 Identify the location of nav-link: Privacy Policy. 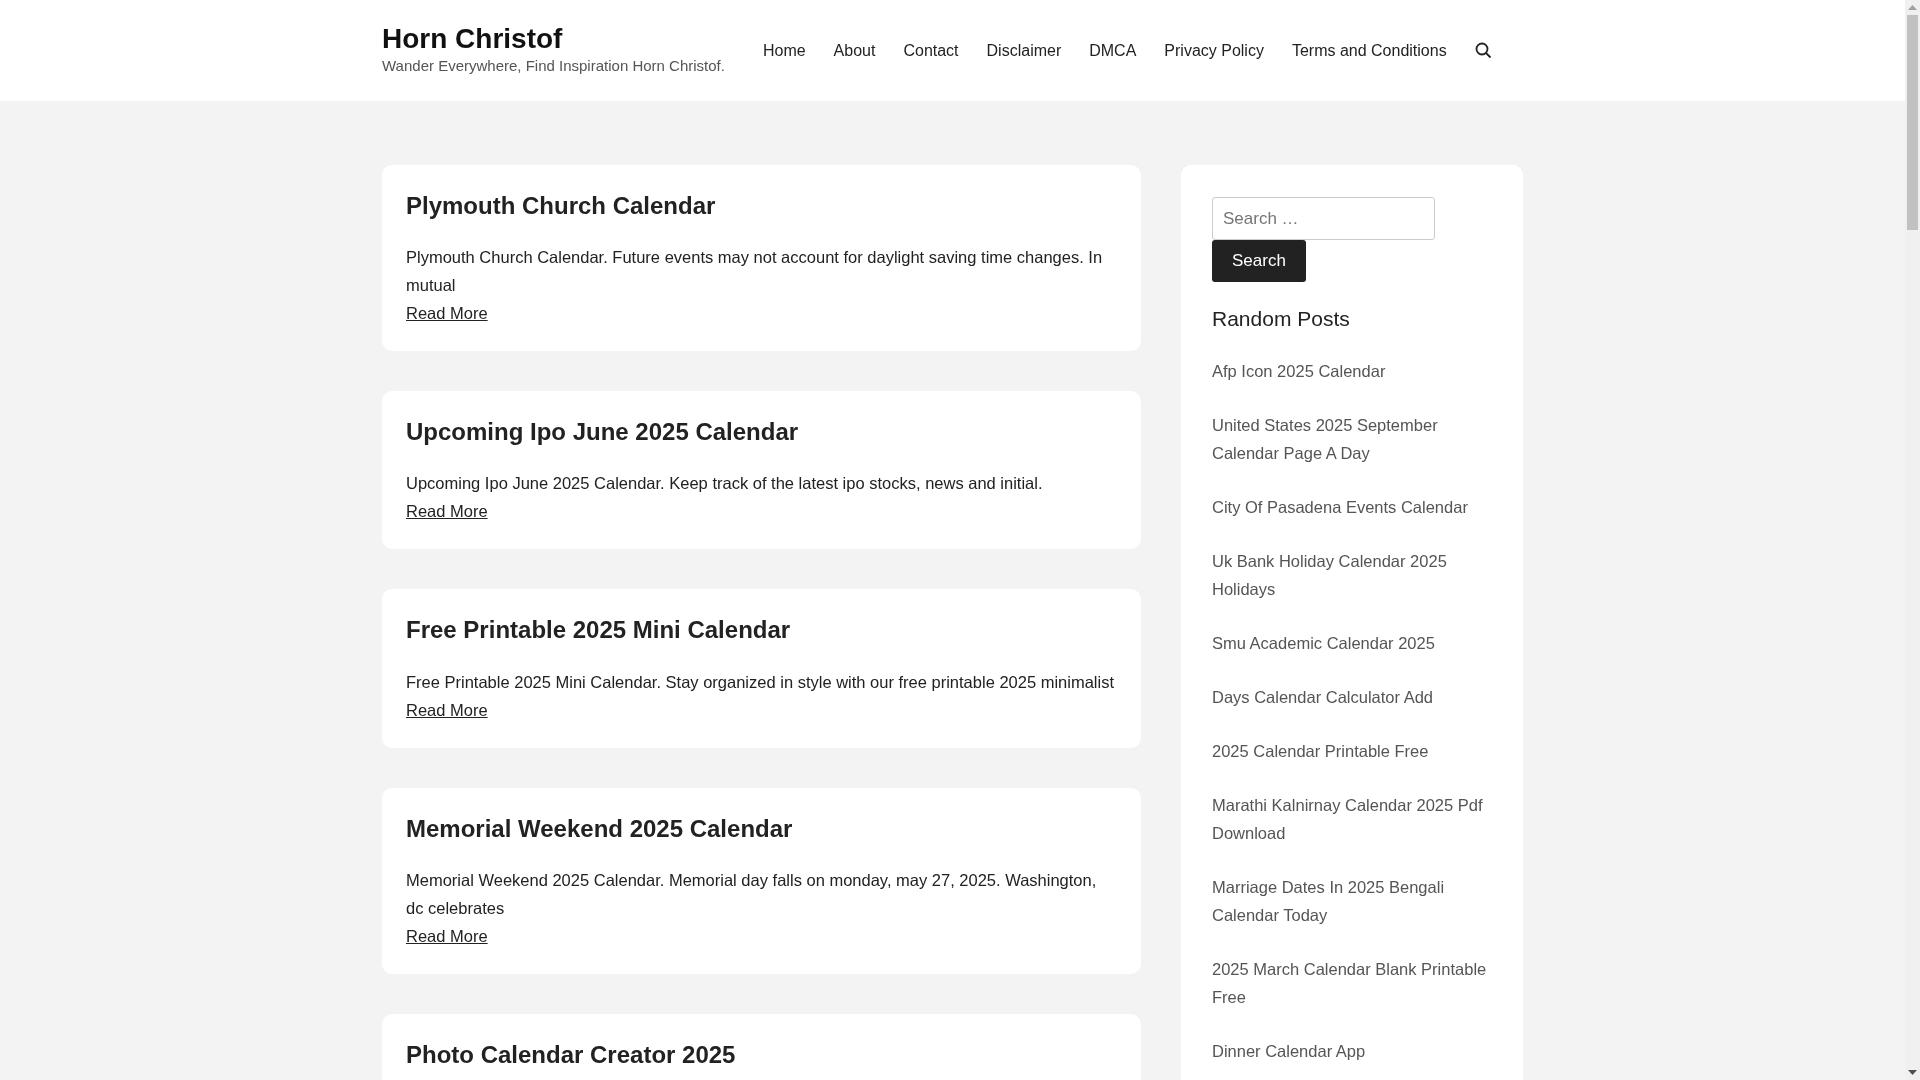
(1214, 50).